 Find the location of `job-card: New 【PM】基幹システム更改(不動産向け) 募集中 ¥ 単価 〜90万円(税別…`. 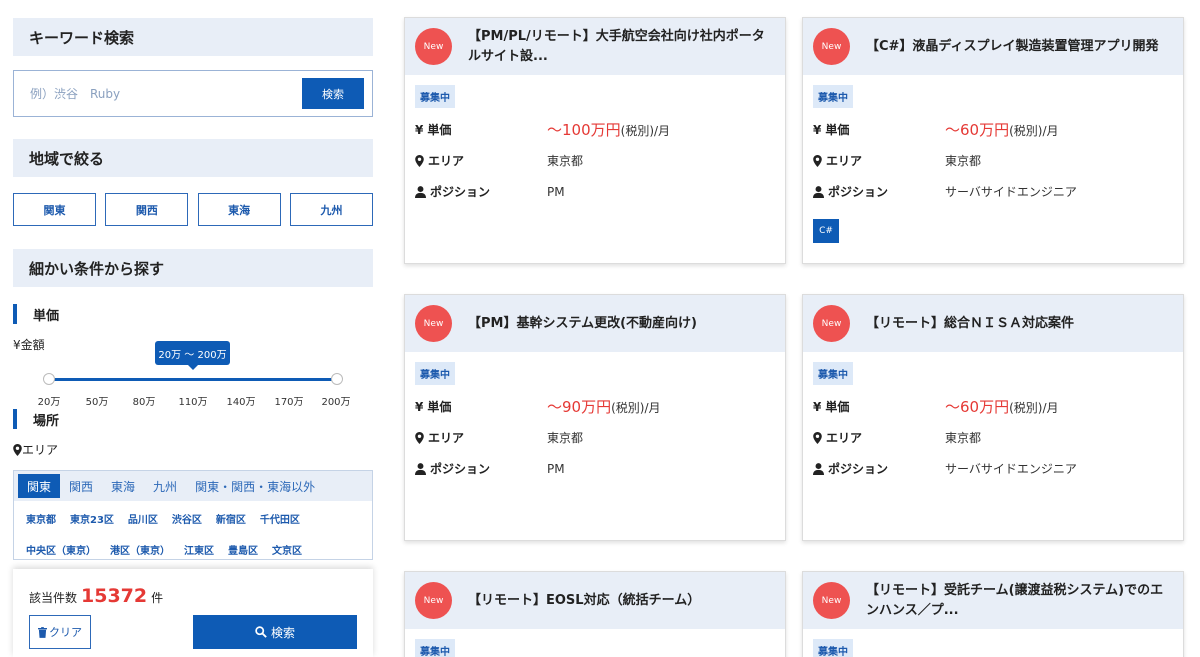

job-card: New 【PM】基幹システム更改(不動産向け) 募集中 ¥ 単価 〜90万円(税別… is located at coordinates (595, 417).